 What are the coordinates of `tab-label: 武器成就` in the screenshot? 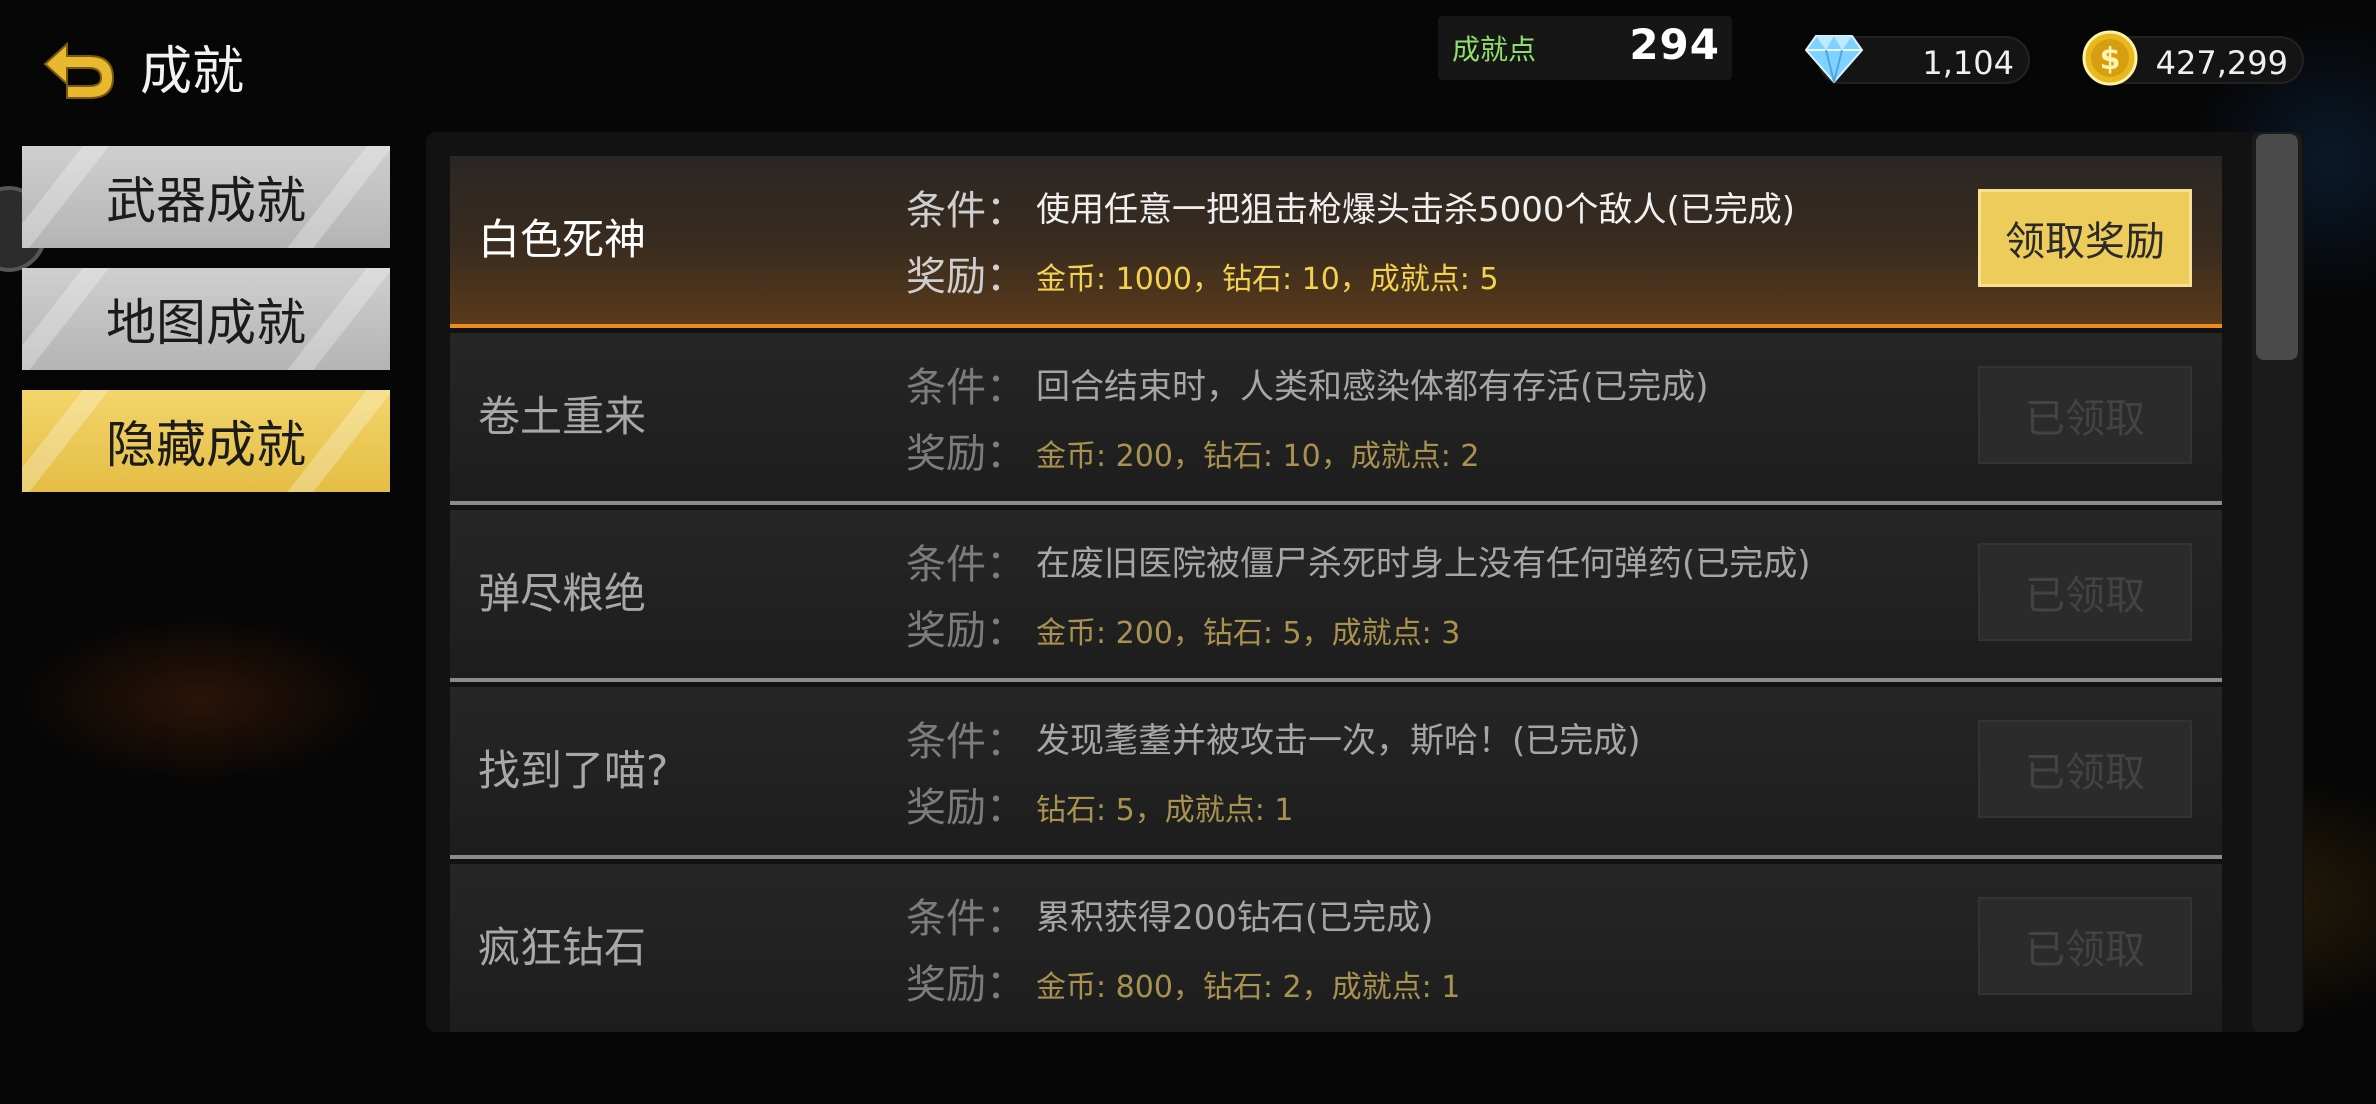 It's located at (206, 201).